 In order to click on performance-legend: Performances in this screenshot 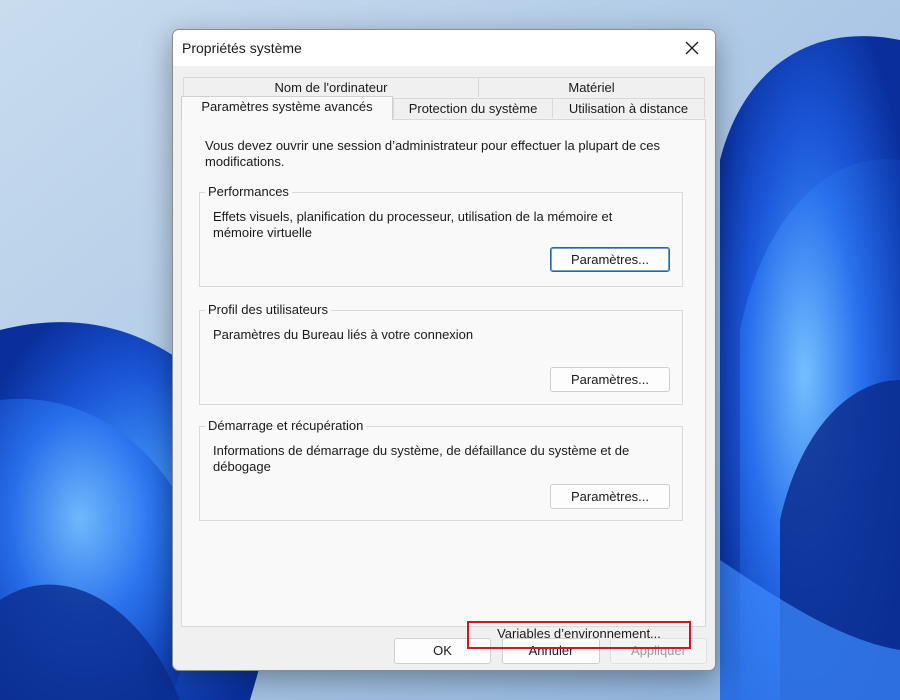, I will do `click(248, 192)`.